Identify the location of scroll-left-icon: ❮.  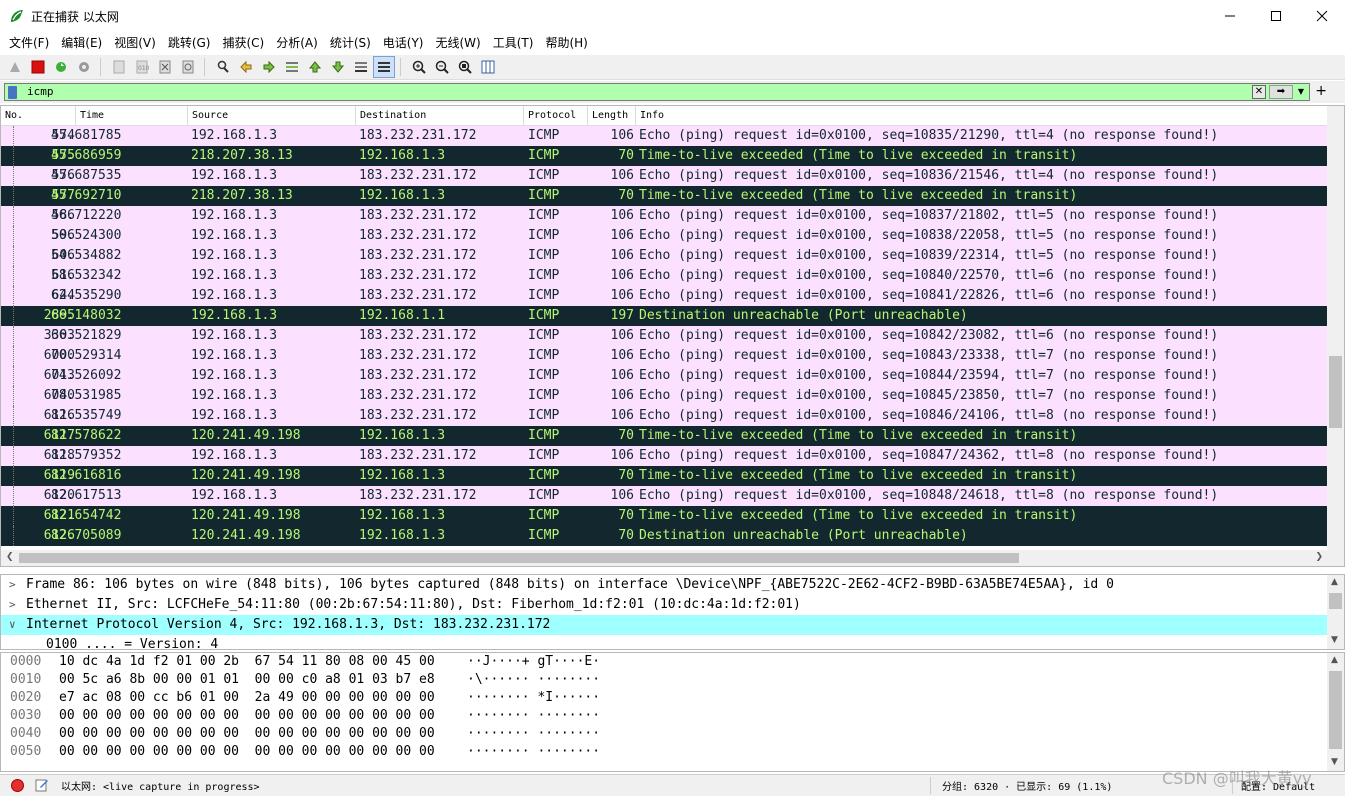
(10, 557).